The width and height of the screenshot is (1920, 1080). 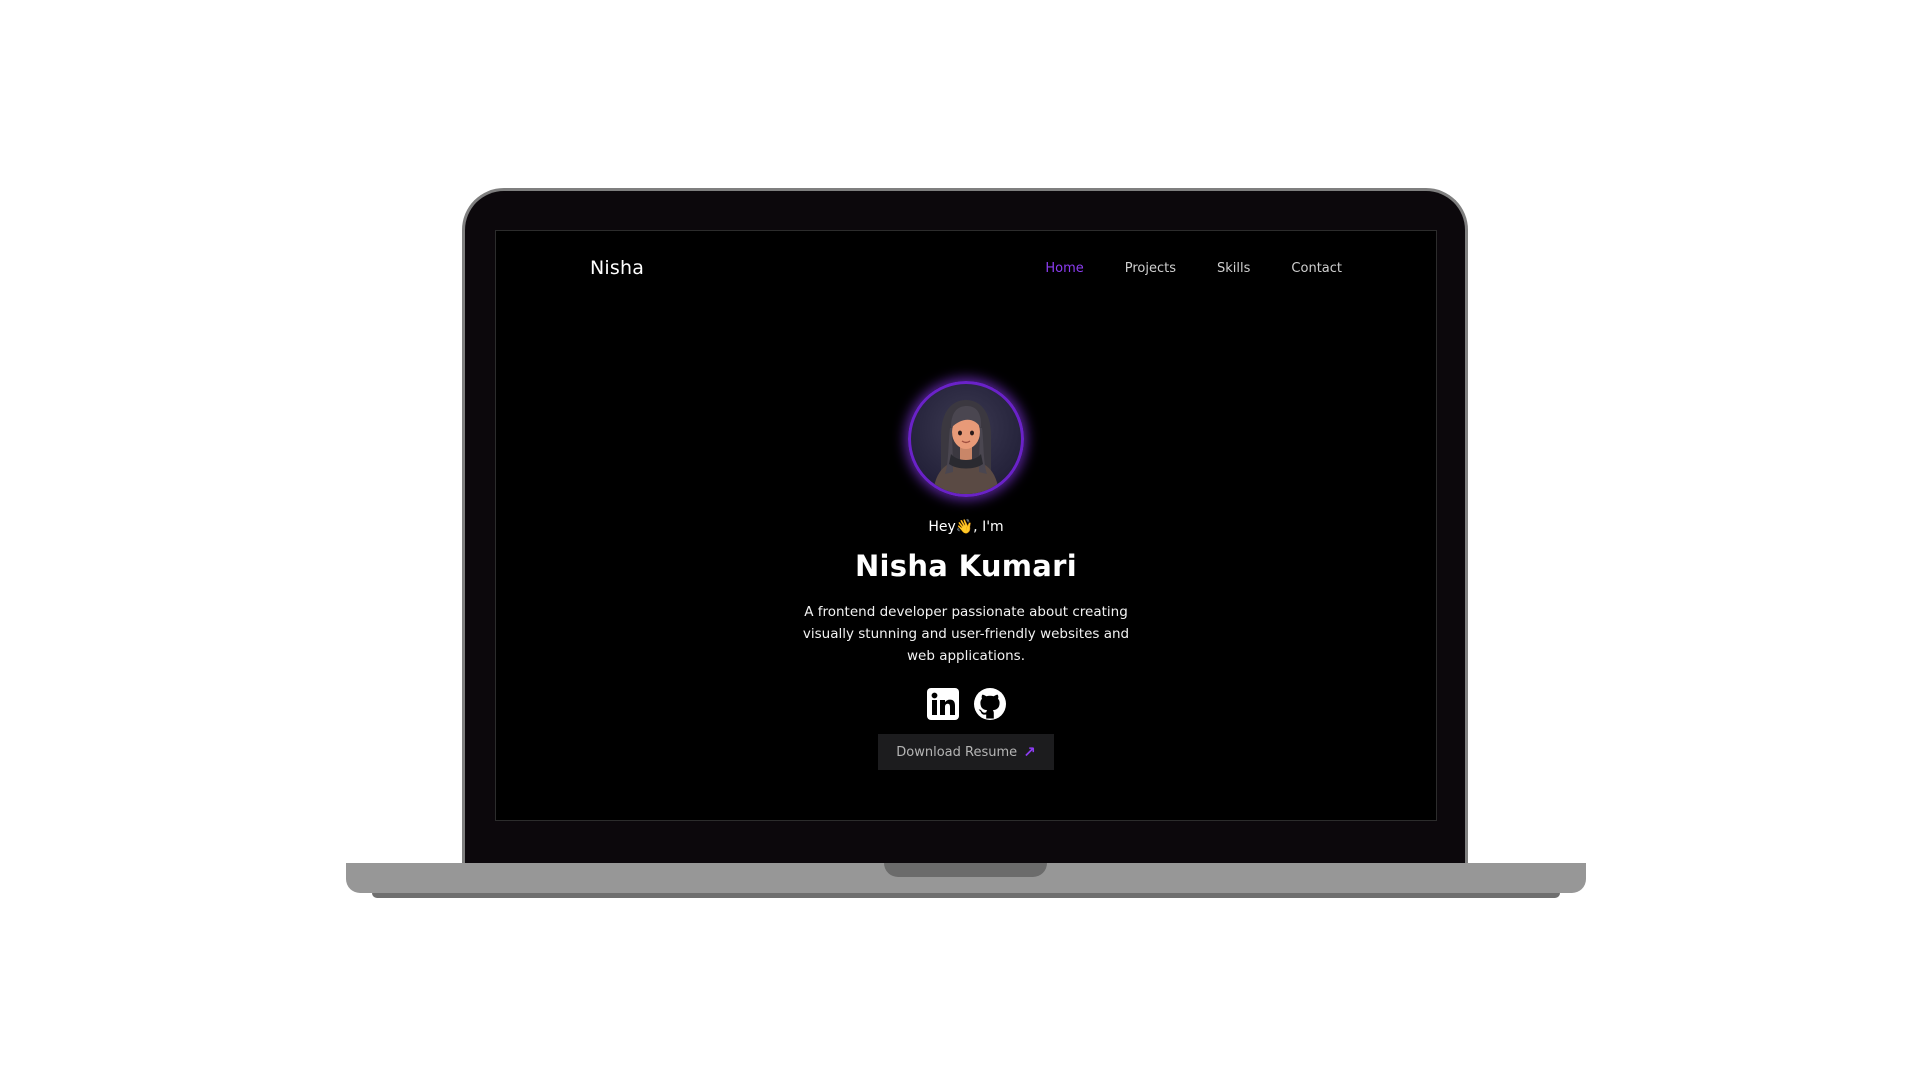 I want to click on laptop-foot, so click(x=966, y=895).